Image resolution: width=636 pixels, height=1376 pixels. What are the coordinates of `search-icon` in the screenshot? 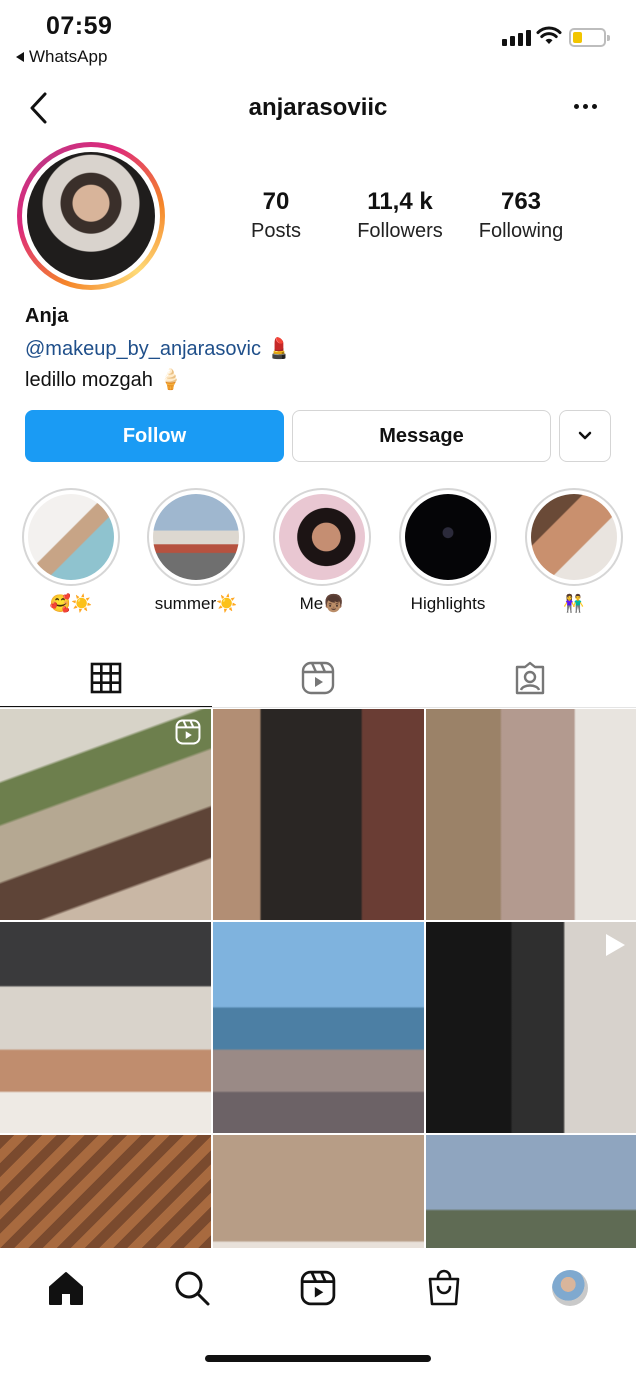 It's located at (192, 1288).